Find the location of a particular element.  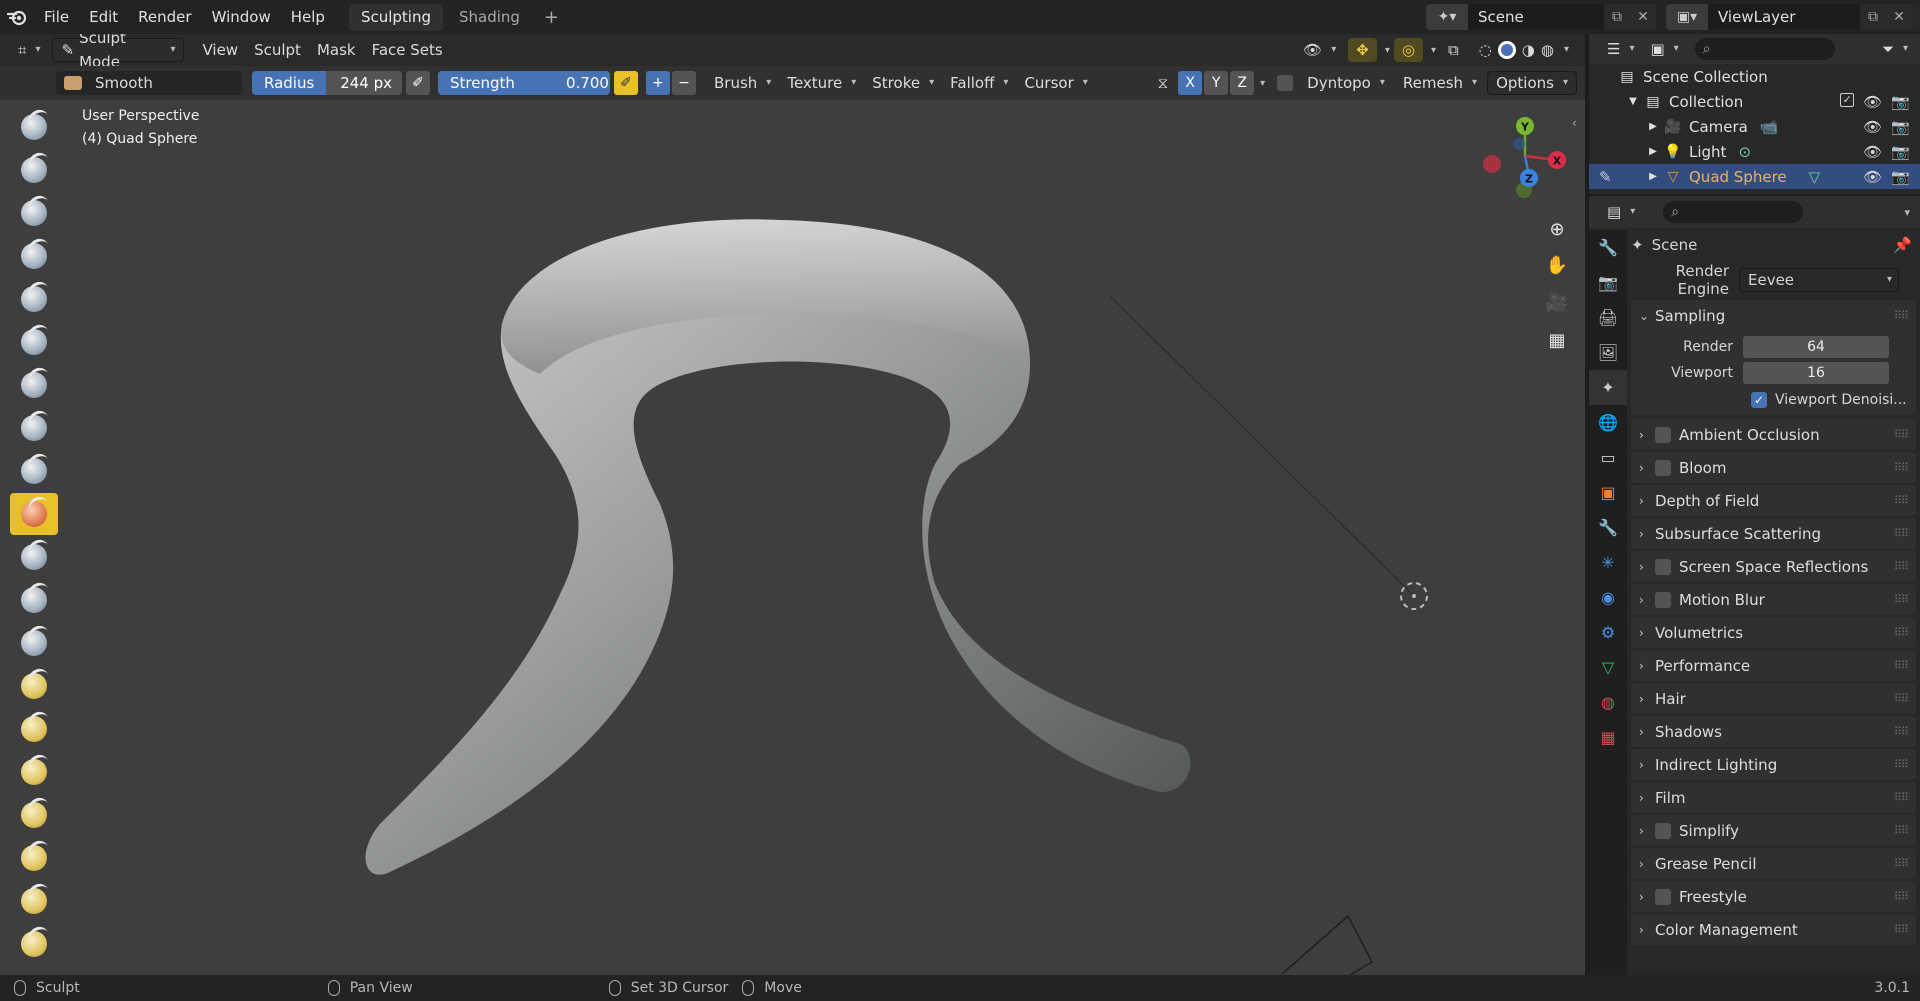

menu-file: File is located at coordinates (56, 17).